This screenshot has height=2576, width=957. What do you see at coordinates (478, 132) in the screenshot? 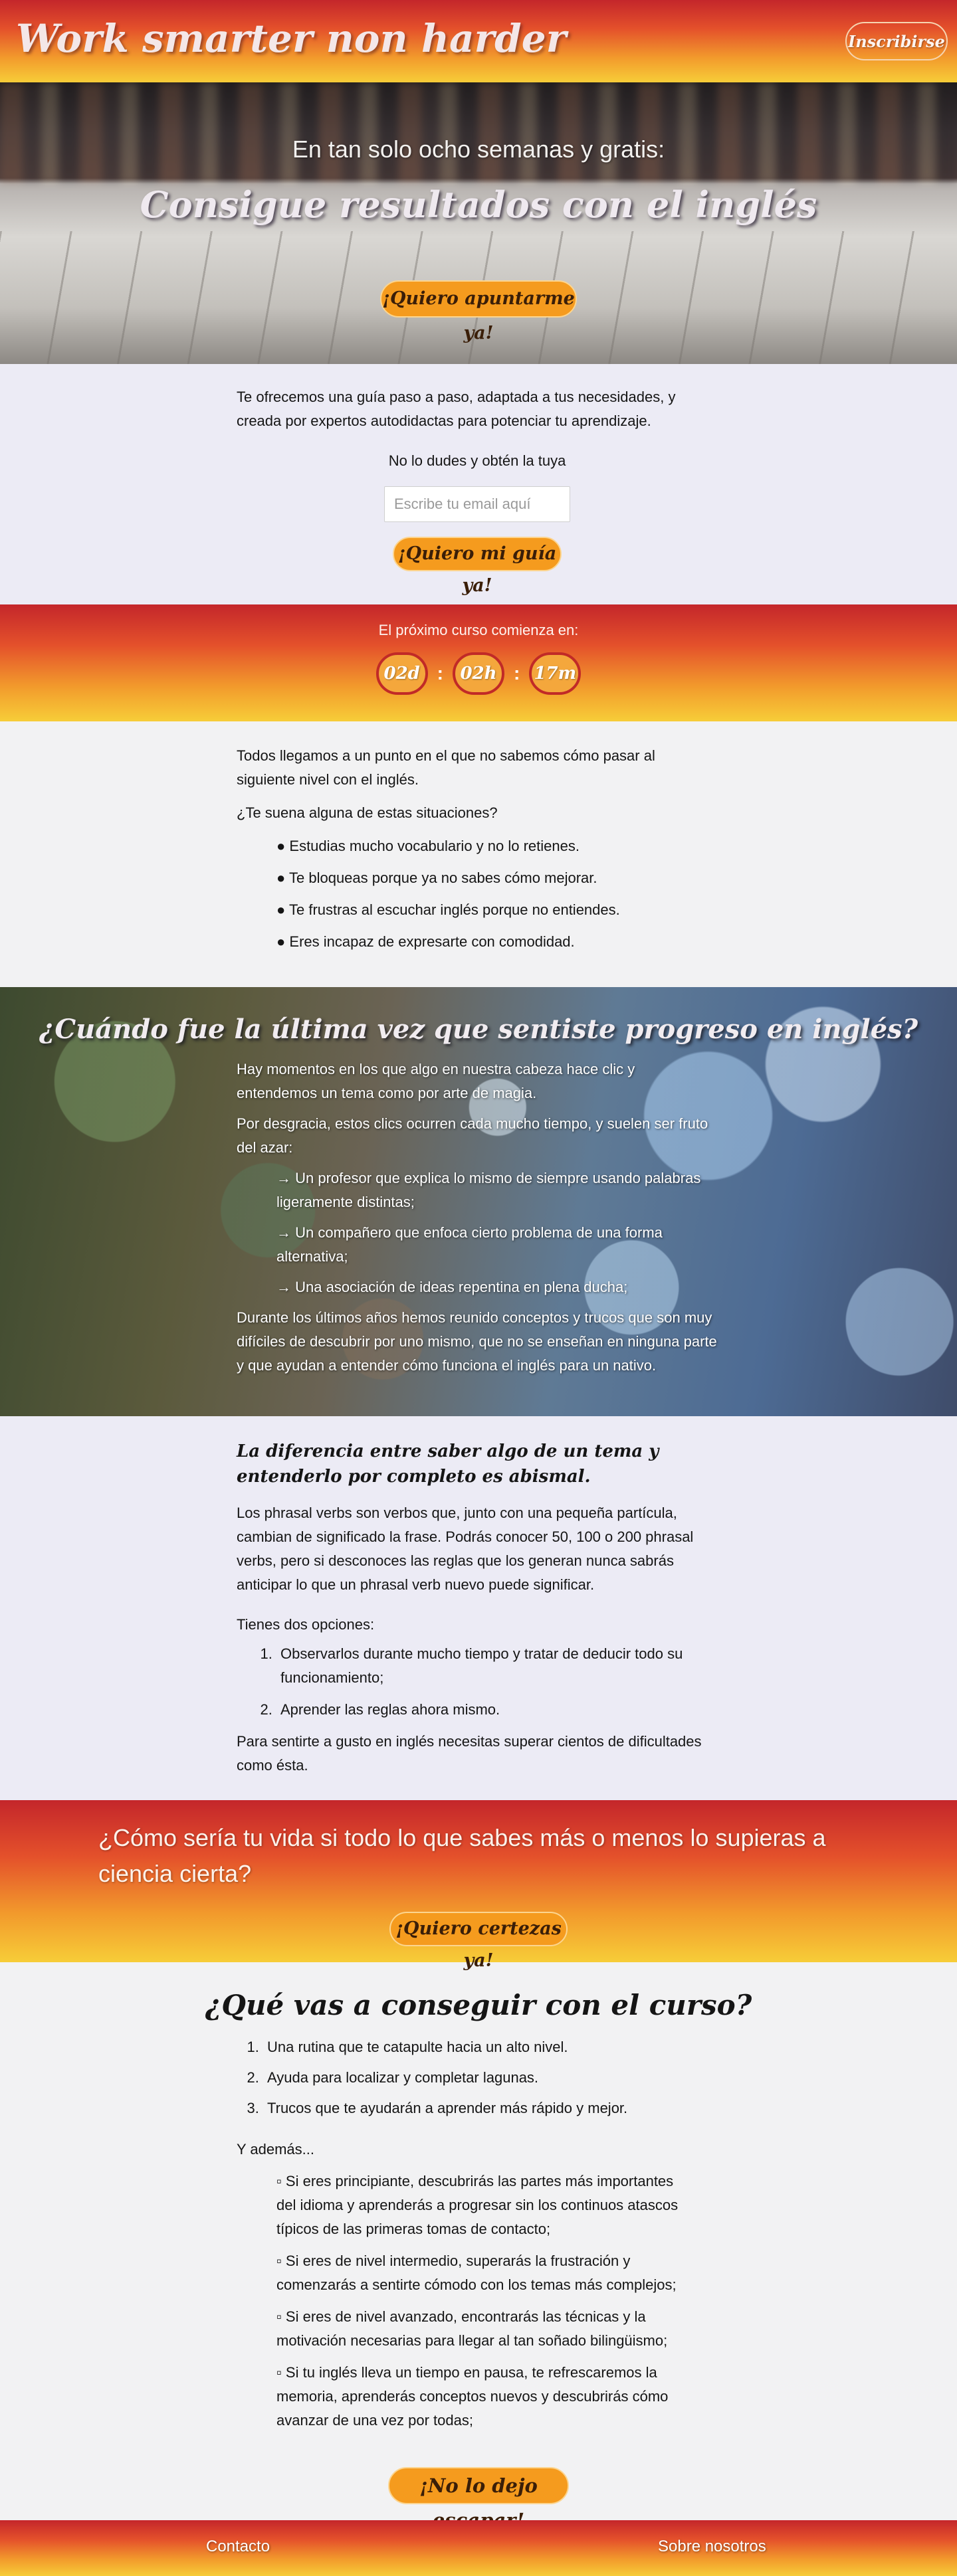
I see `hero-background-shelf` at bounding box center [478, 132].